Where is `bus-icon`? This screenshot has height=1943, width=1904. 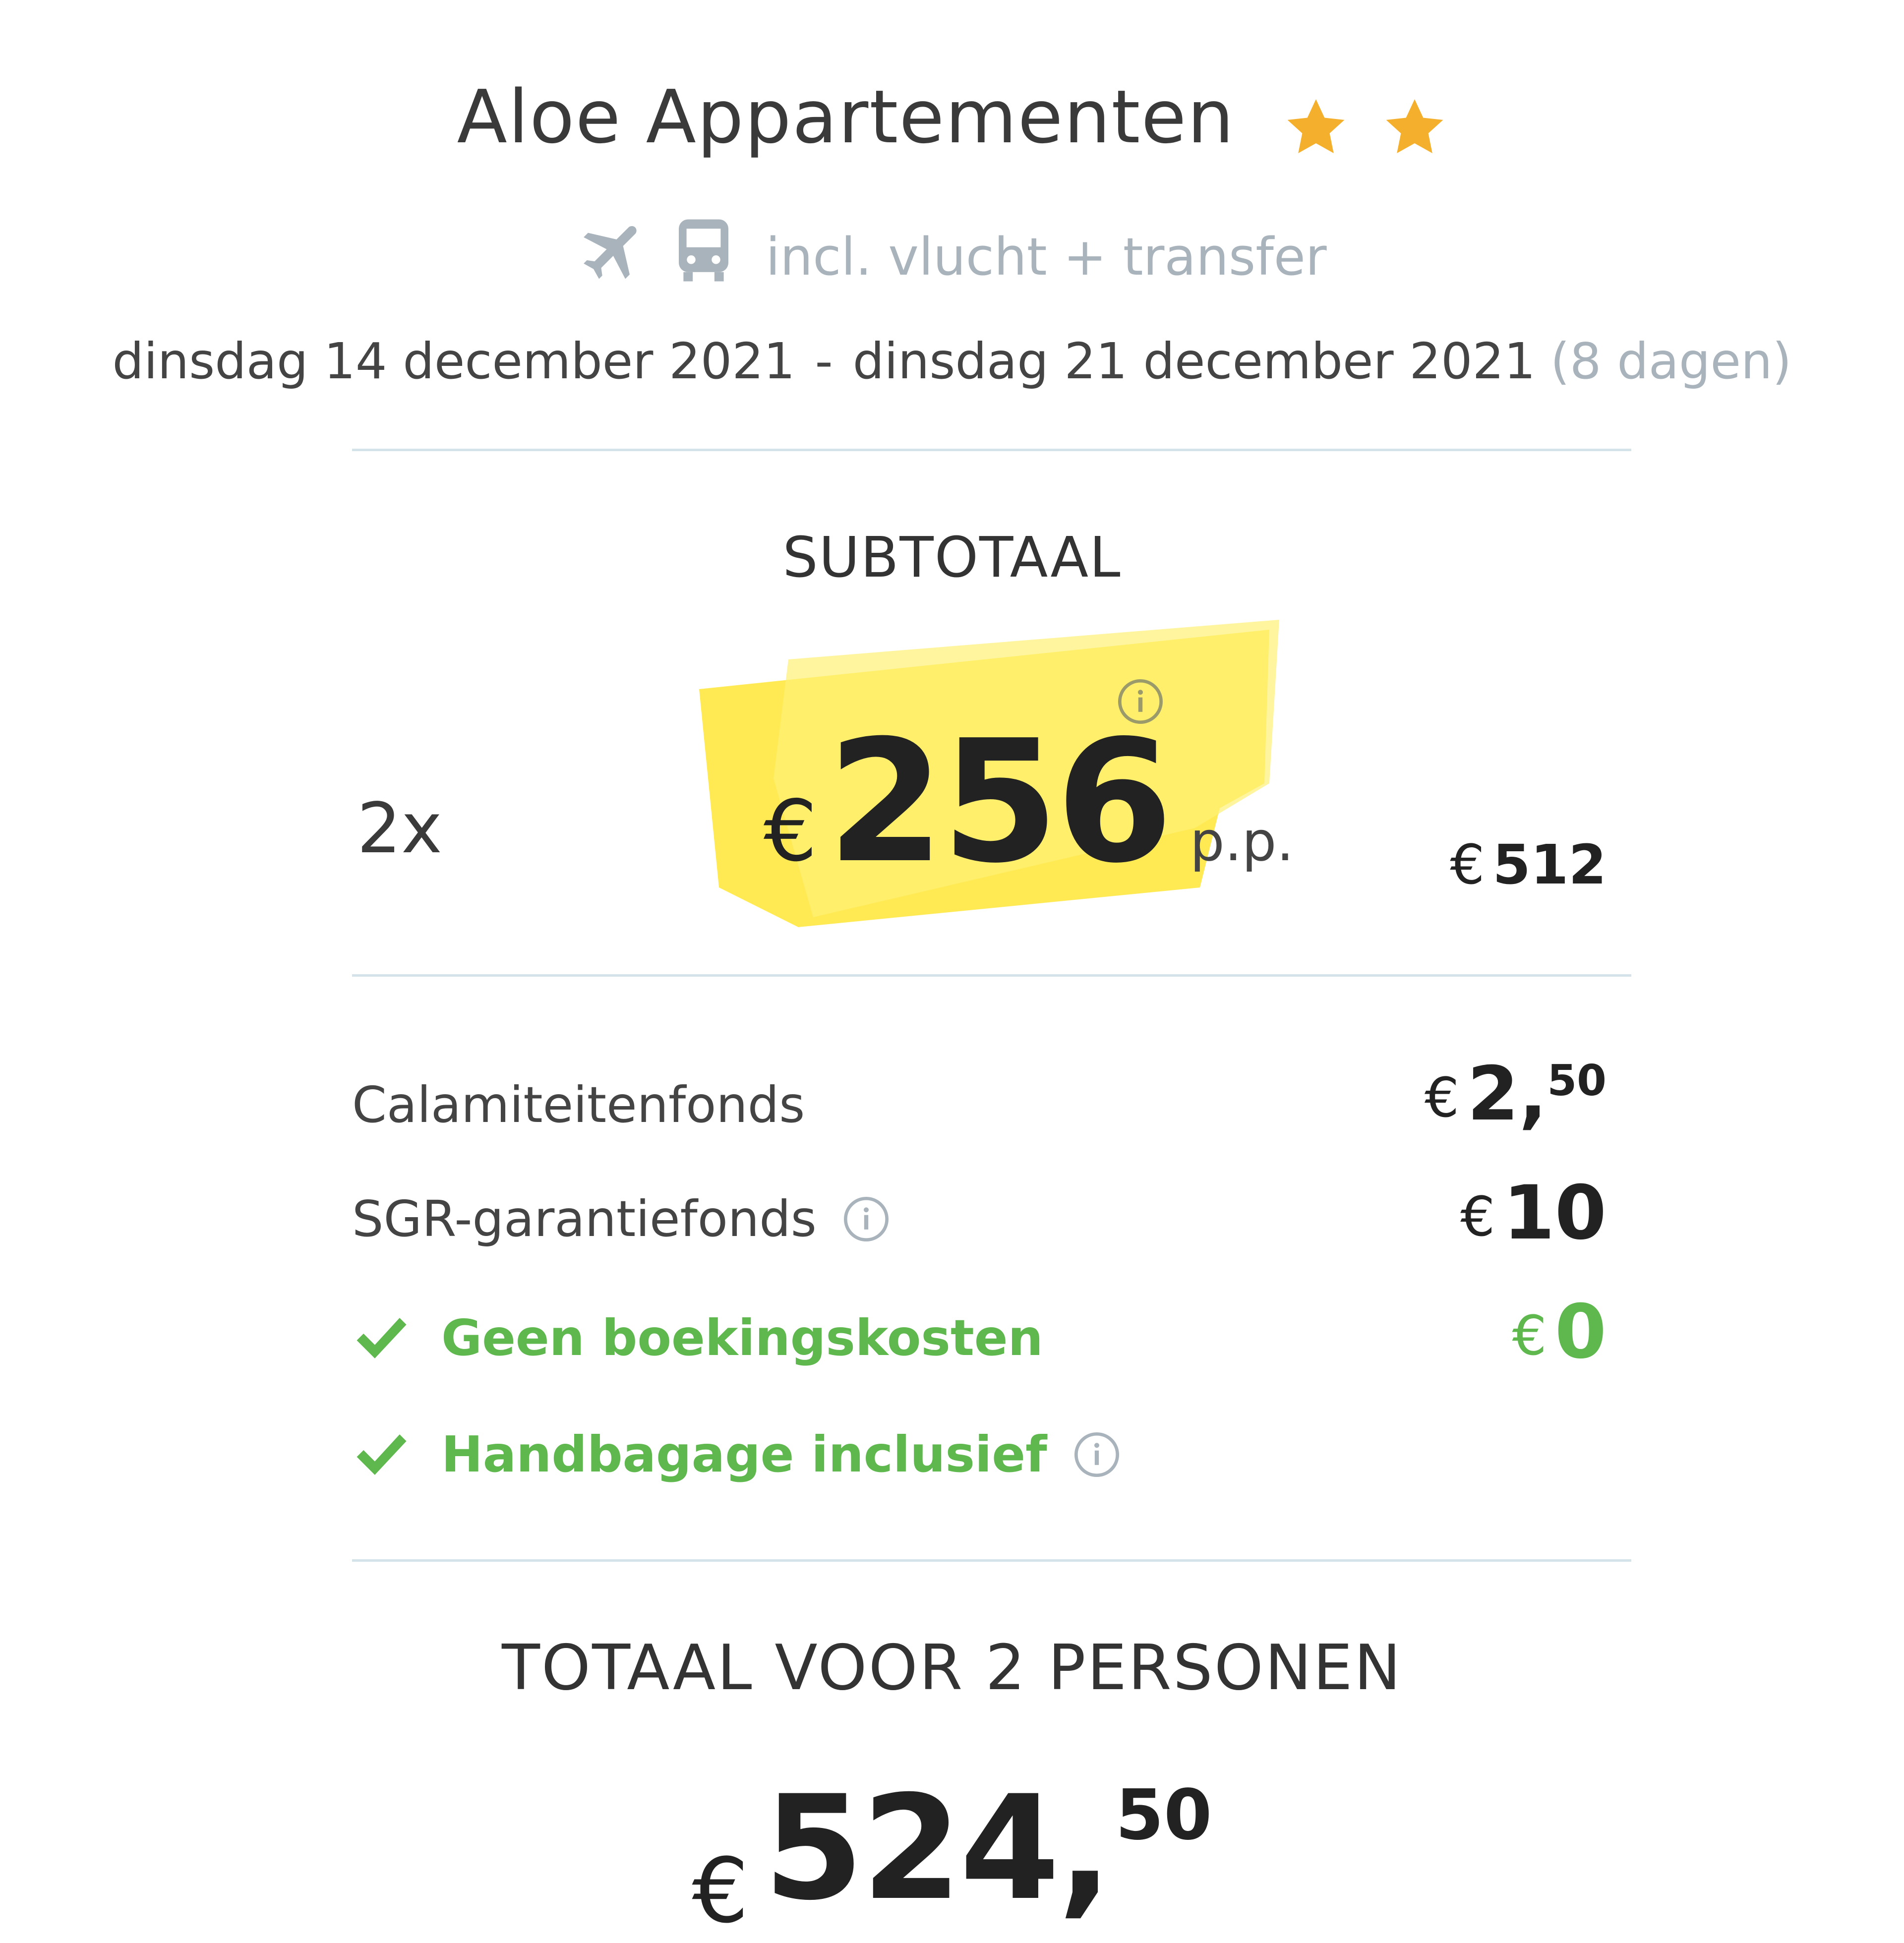
bus-icon is located at coordinates (703, 256).